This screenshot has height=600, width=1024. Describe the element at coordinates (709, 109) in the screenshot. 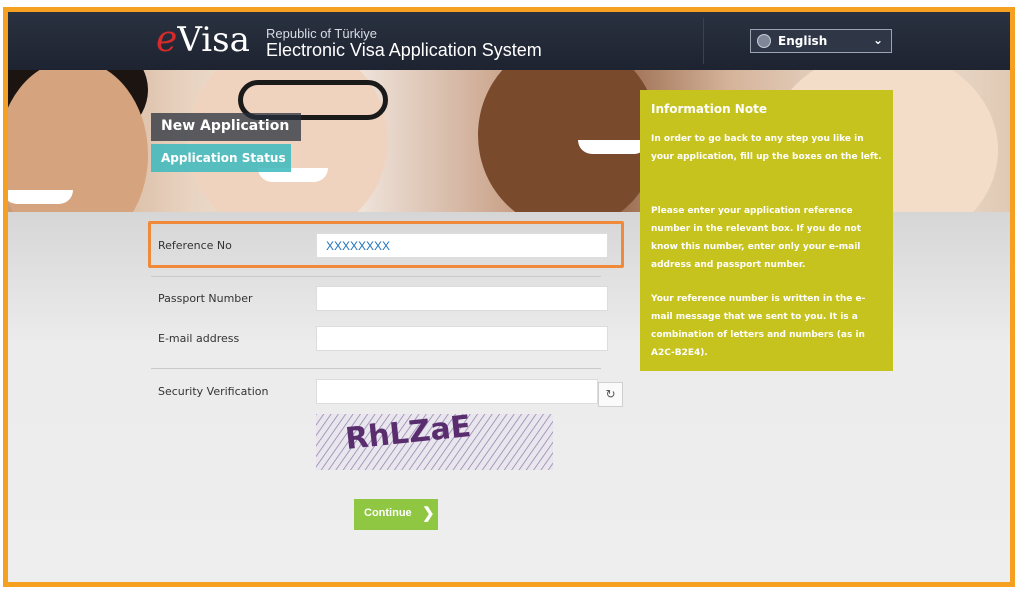

I see `info-note-title: Information Note` at that location.